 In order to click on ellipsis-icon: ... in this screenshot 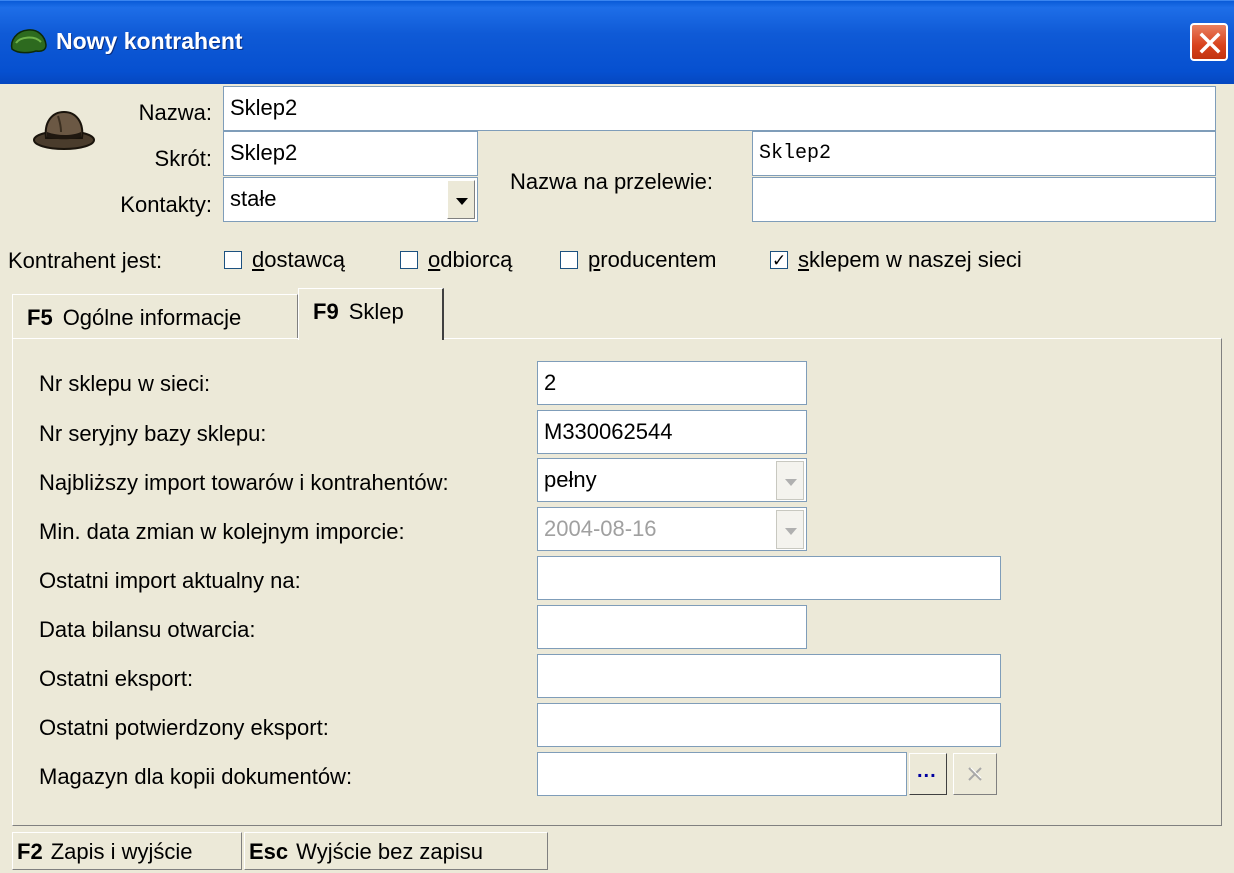, I will do `click(927, 771)`.